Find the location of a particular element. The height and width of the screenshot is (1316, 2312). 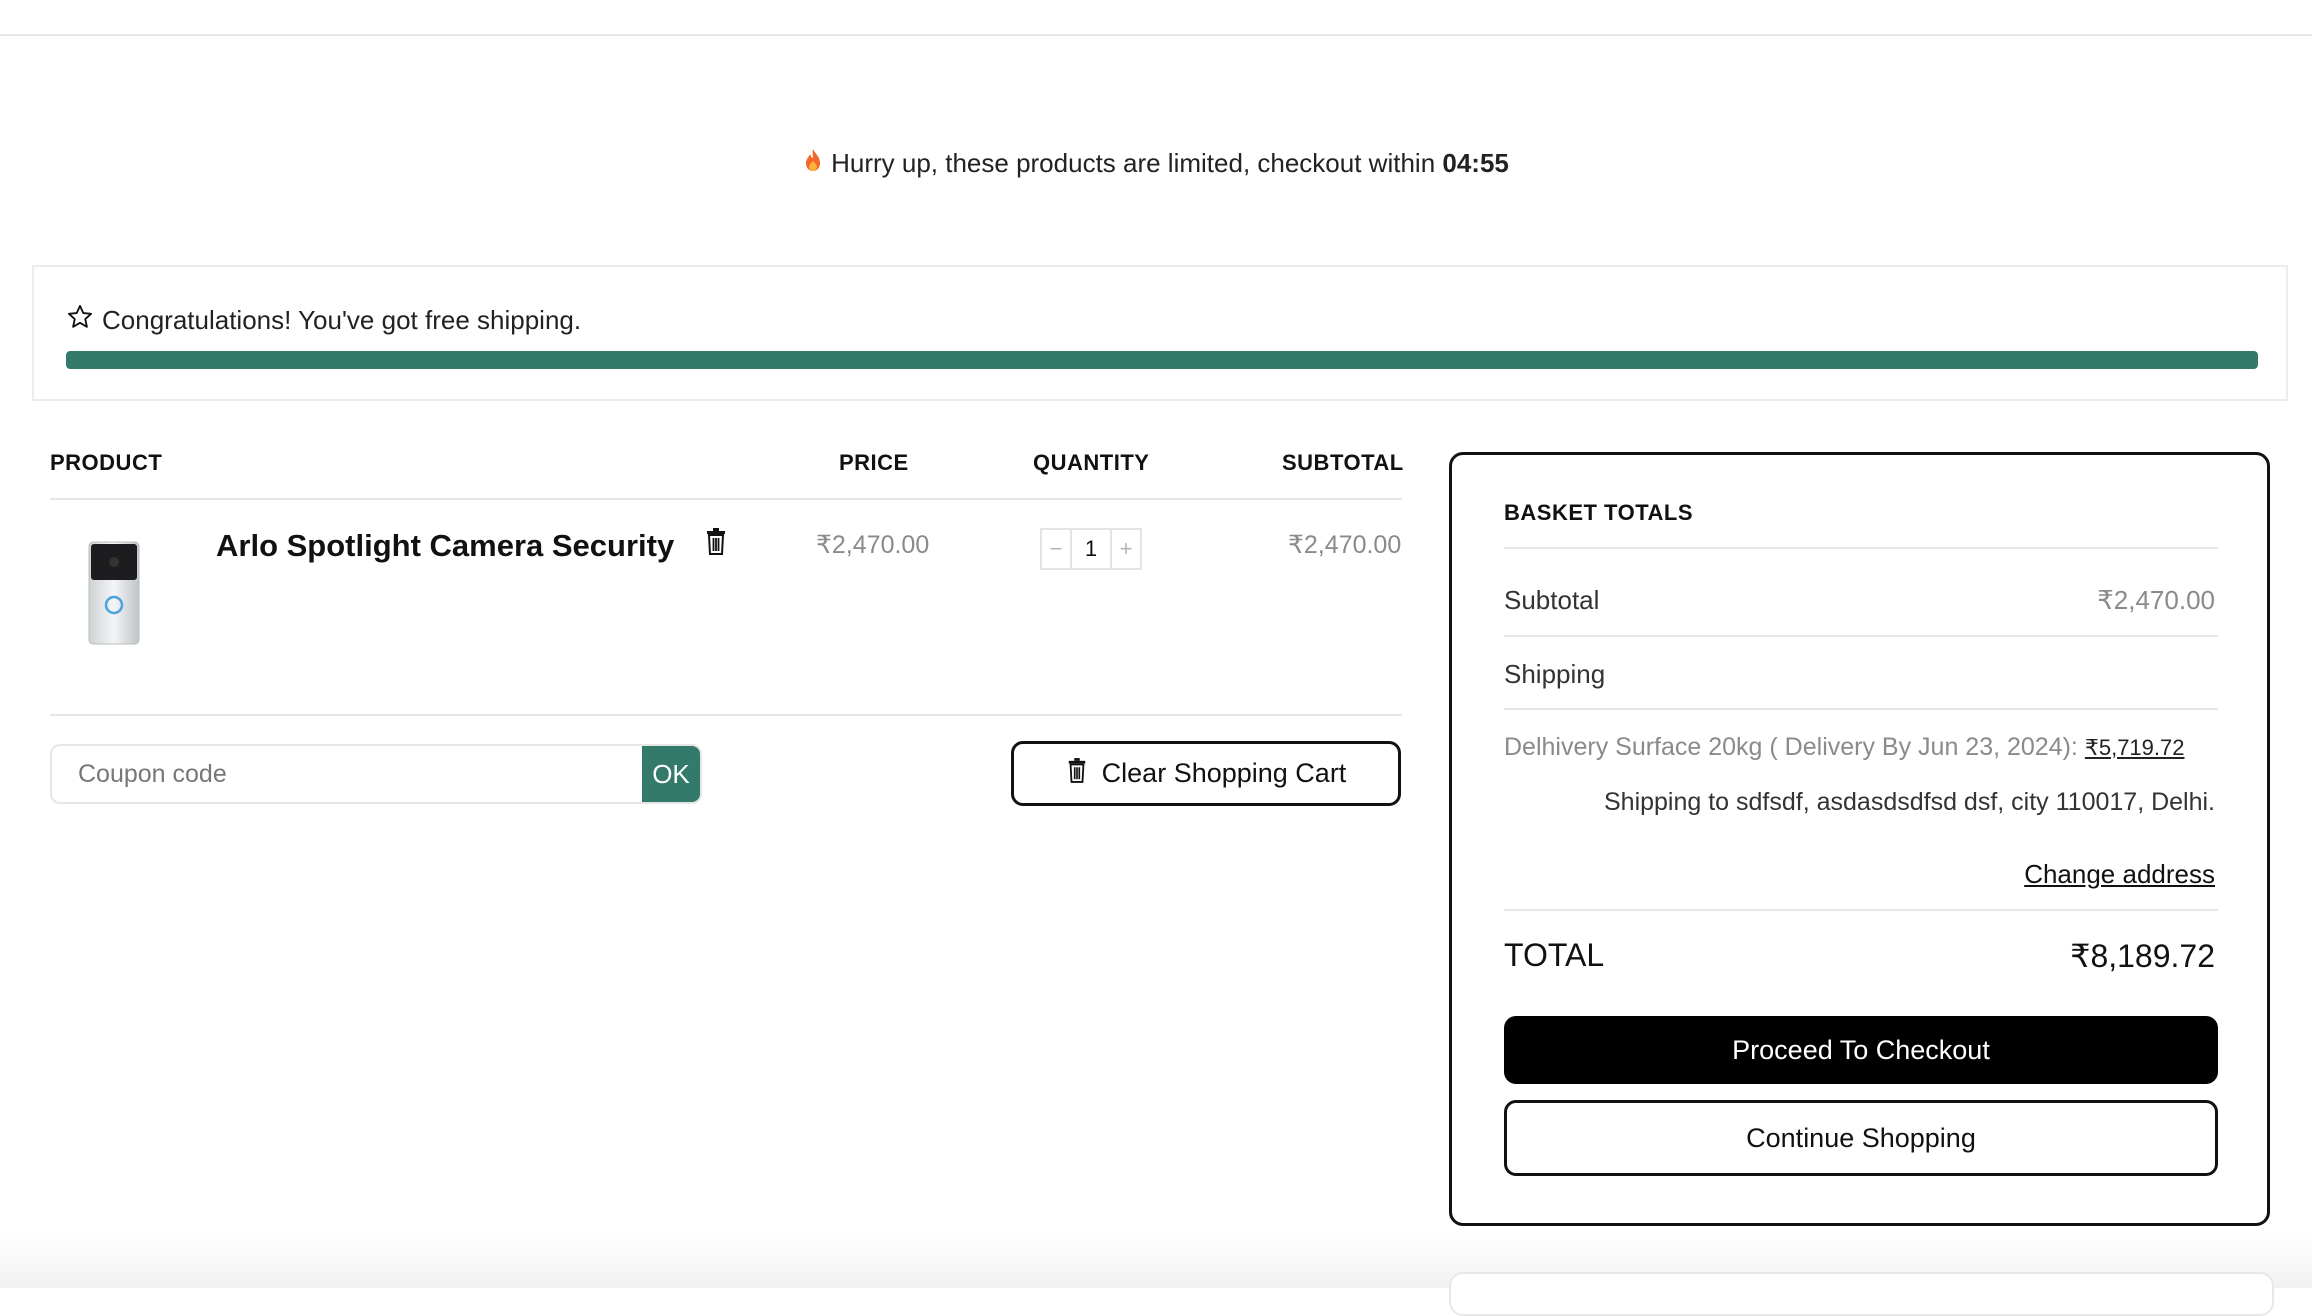

quantity-increment-button: + is located at coordinates (1126, 549).